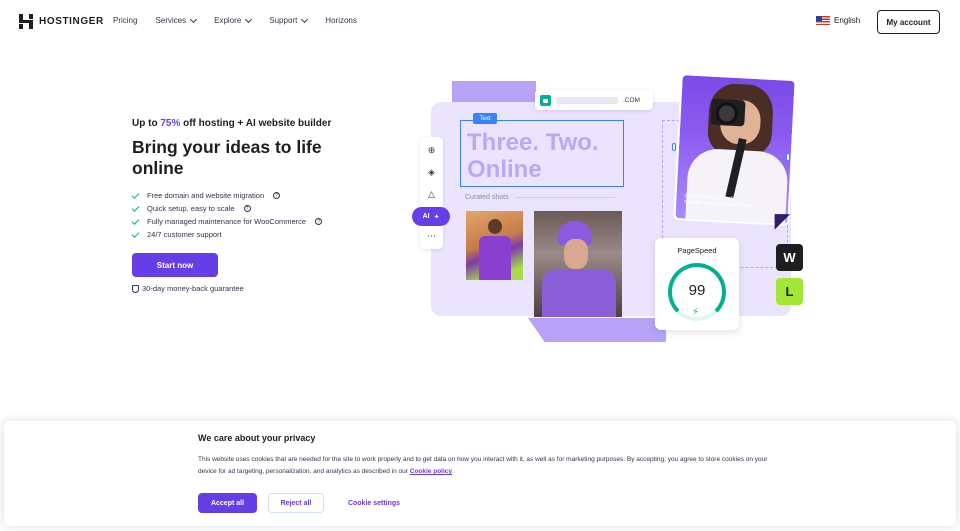 This screenshot has width=960, height=531. I want to click on logo: HOSTINGER, so click(61, 21).